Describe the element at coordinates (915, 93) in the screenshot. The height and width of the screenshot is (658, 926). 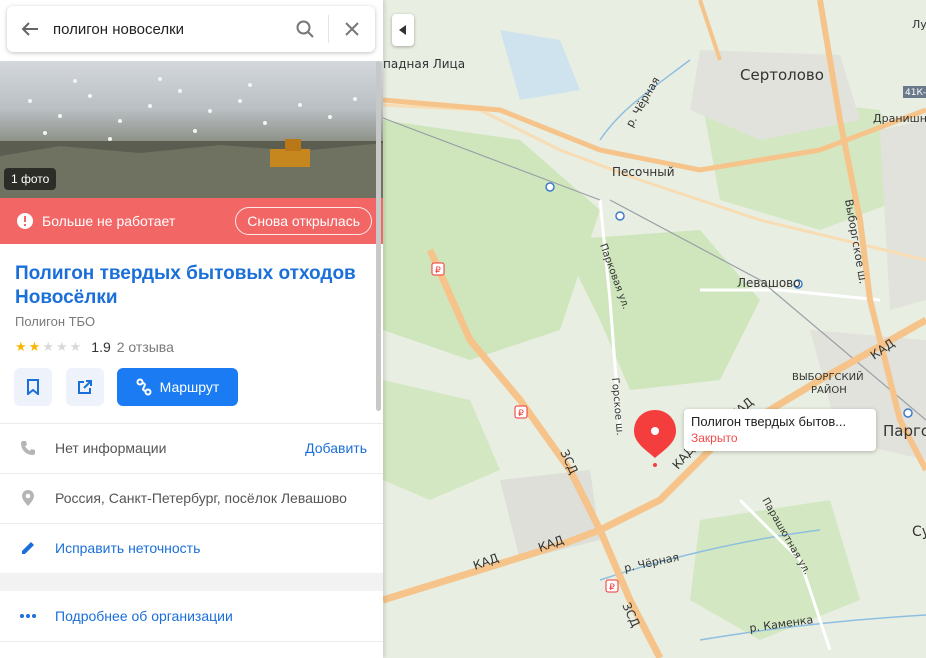
I see `route-badge-label: 41К-` at that location.